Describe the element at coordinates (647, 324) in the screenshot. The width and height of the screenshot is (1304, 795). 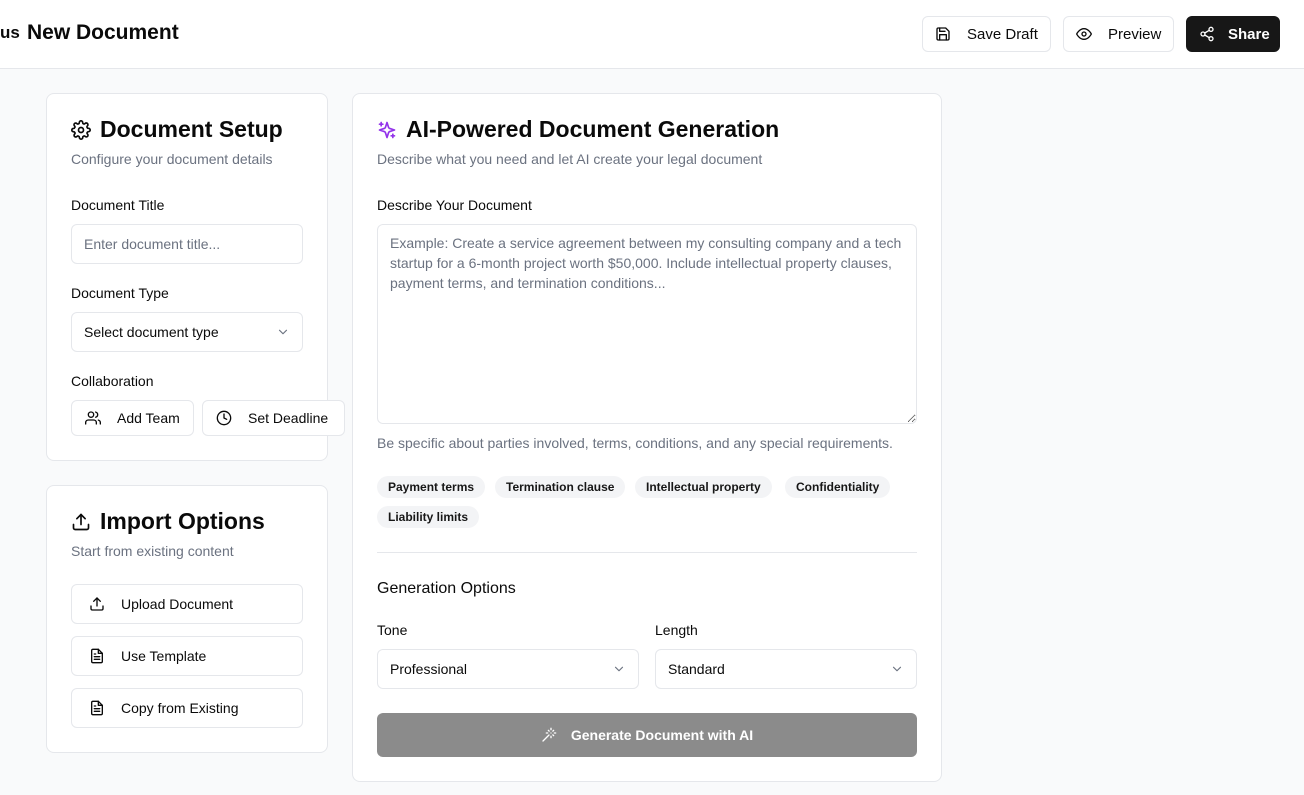
I see `describe-document-textarea` at that location.